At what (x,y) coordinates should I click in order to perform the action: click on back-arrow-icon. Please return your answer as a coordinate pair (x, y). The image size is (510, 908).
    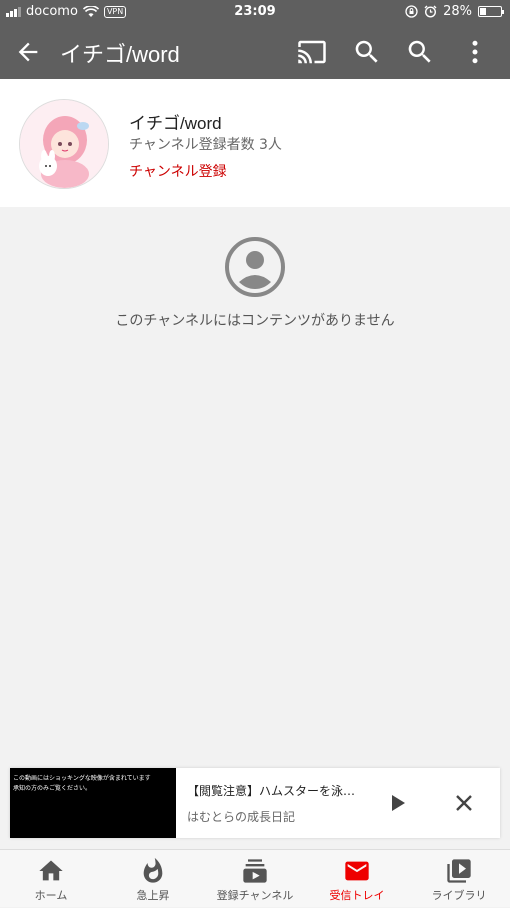
    Looking at the image, I should click on (28, 52).